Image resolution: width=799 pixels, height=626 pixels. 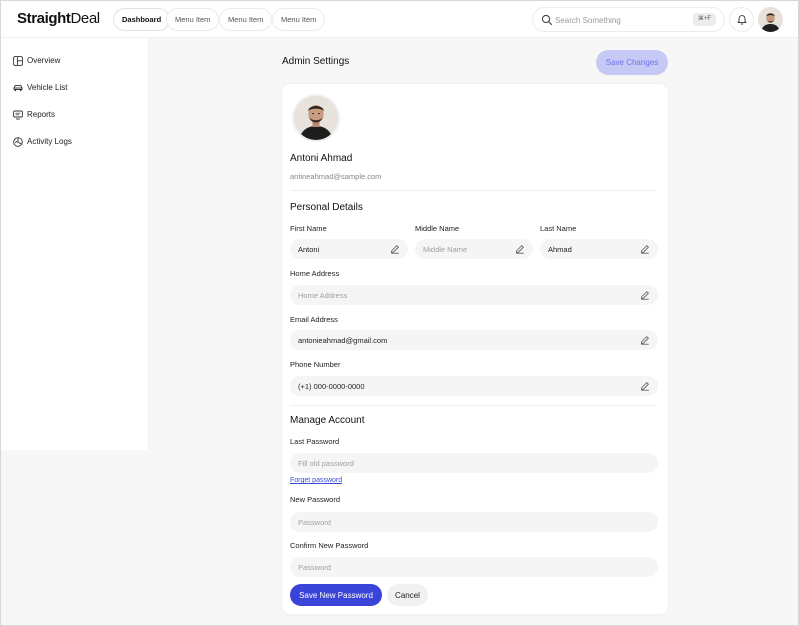 What do you see at coordinates (547, 20) in the screenshot?
I see `search-icon` at bounding box center [547, 20].